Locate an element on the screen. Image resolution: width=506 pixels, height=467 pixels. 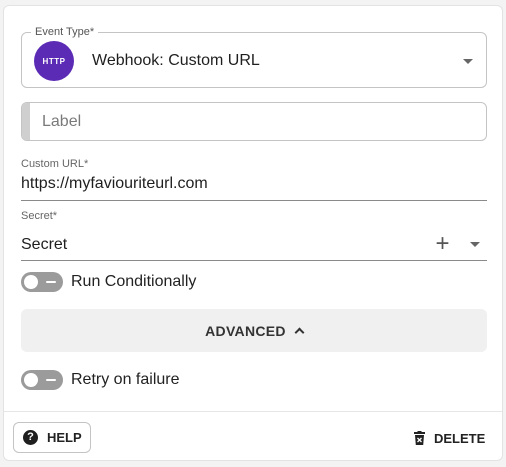
help-button: ? HELP is located at coordinates (52, 437).